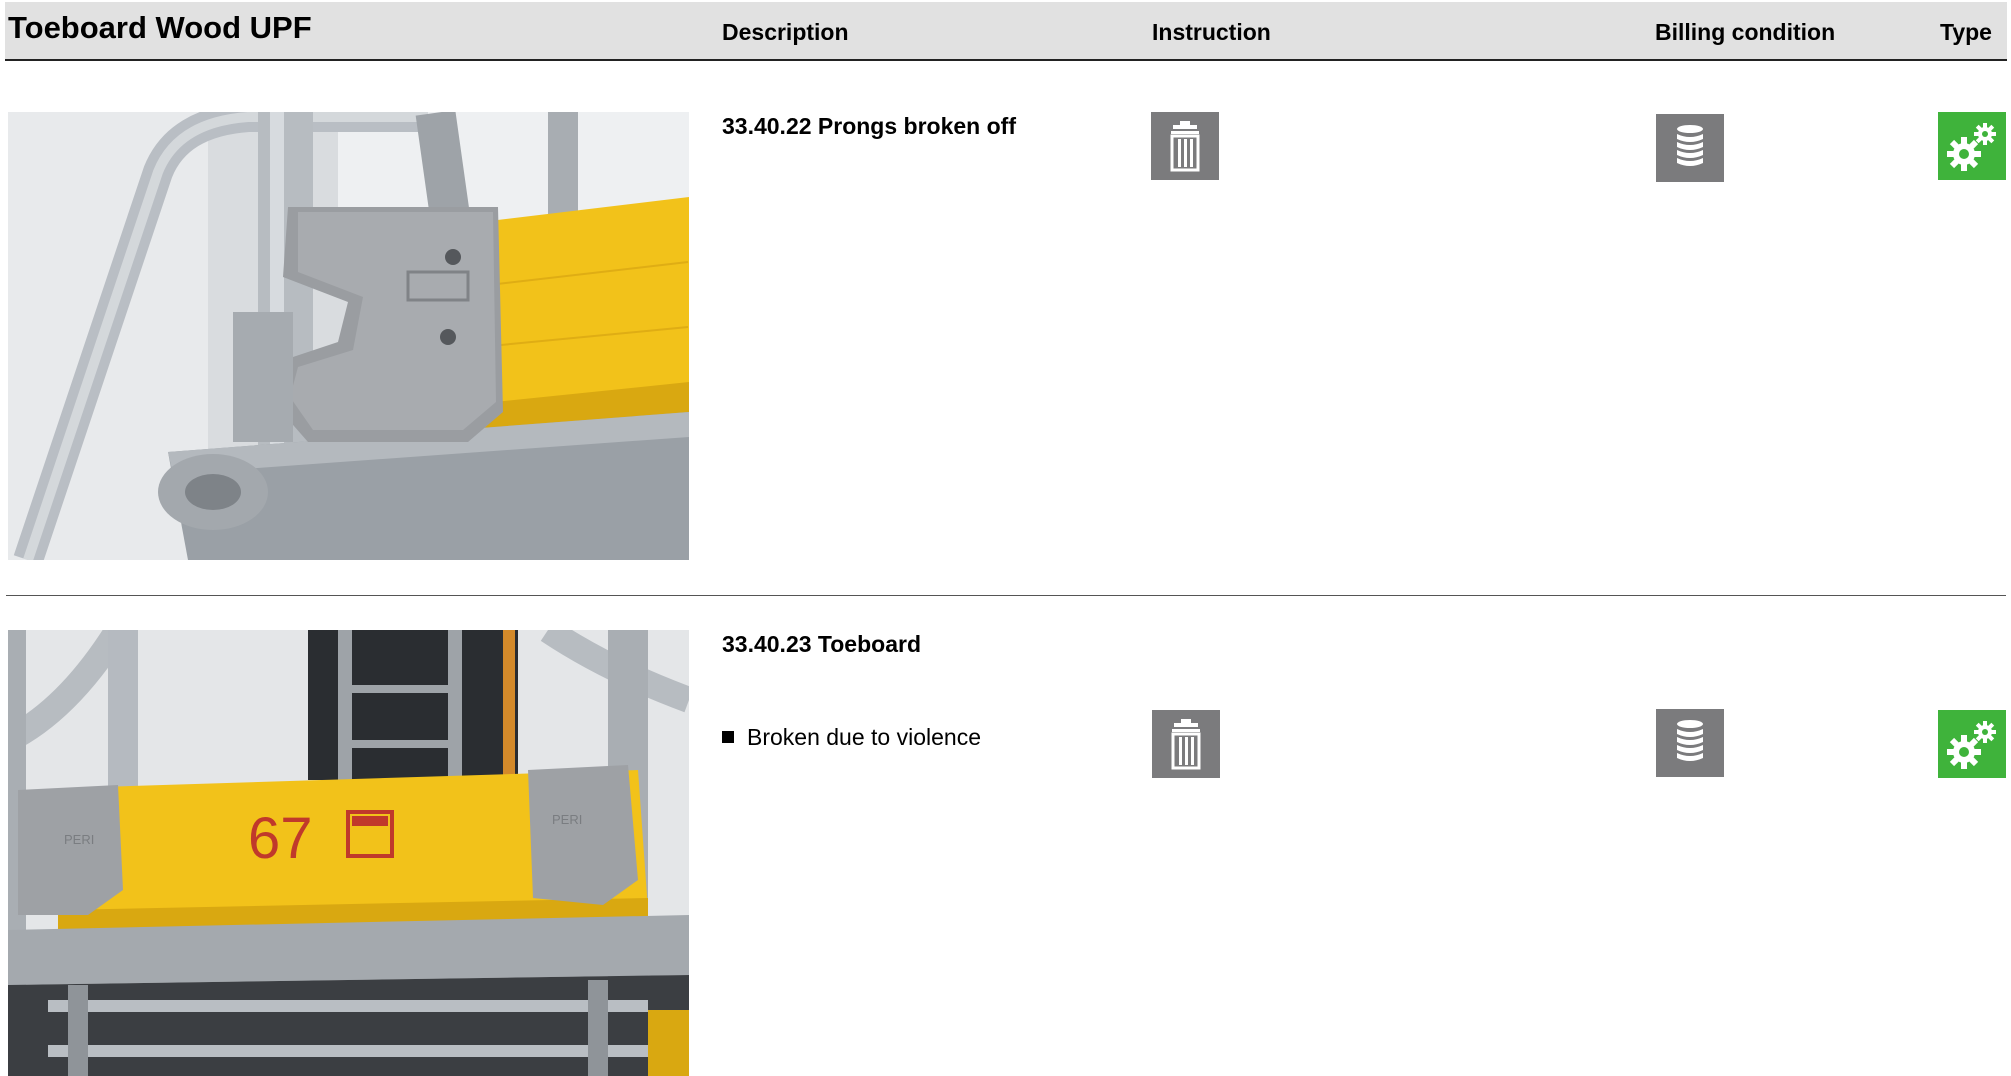 This screenshot has height=1076, width=2011. What do you see at coordinates (728, 737) in the screenshot?
I see `bullet-square` at bounding box center [728, 737].